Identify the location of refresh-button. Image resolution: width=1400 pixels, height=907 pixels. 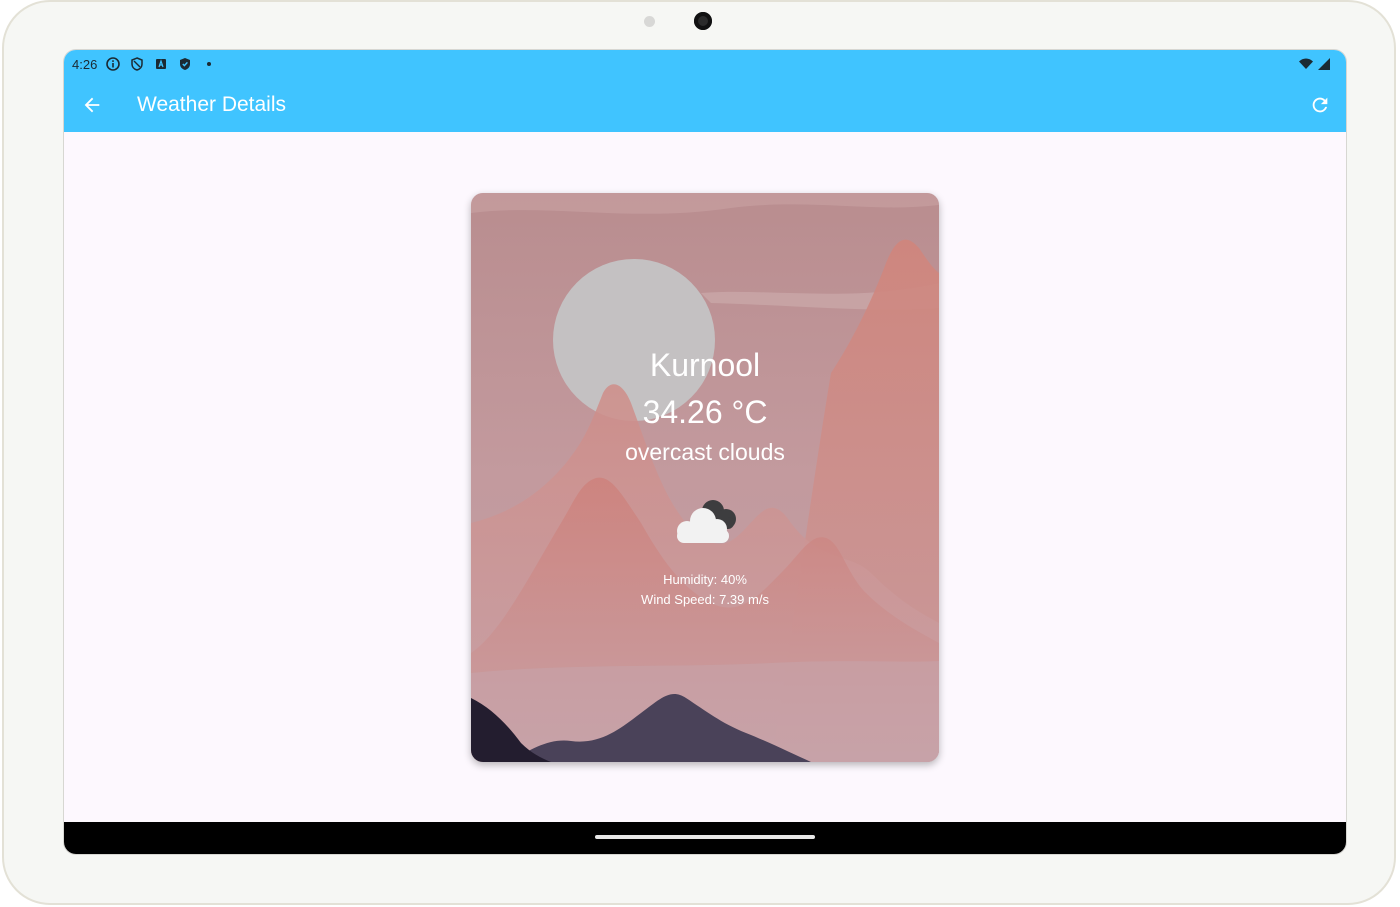
(1320, 105).